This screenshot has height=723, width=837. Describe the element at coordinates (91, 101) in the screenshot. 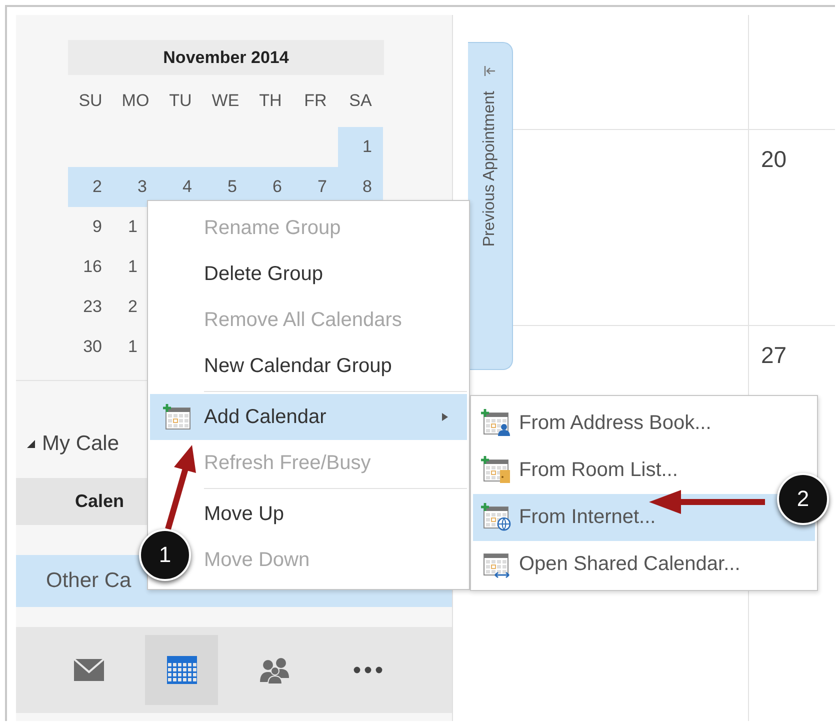

I see `weekday-label: SU` at that location.